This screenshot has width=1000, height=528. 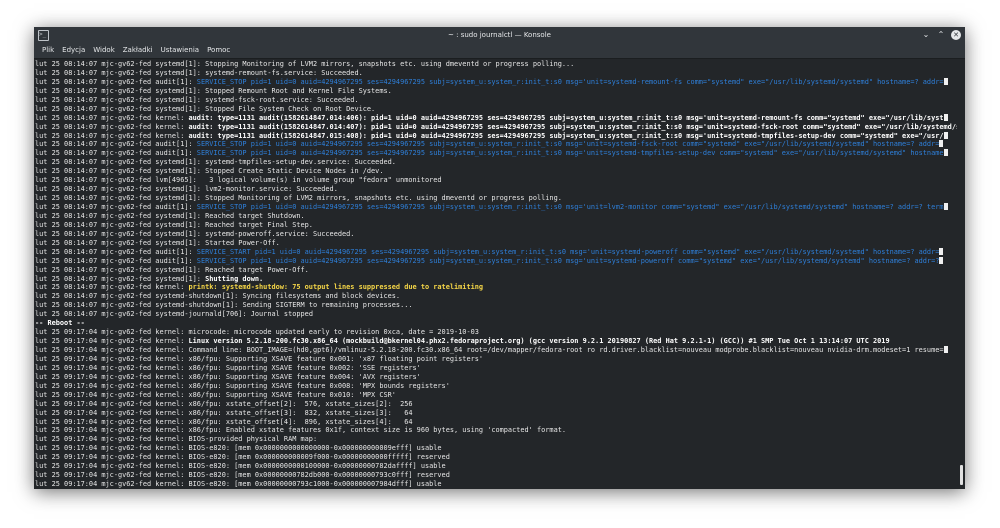 What do you see at coordinates (73, 50) in the screenshot?
I see `menu-edycja: Edycja` at bounding box center [73, 50].